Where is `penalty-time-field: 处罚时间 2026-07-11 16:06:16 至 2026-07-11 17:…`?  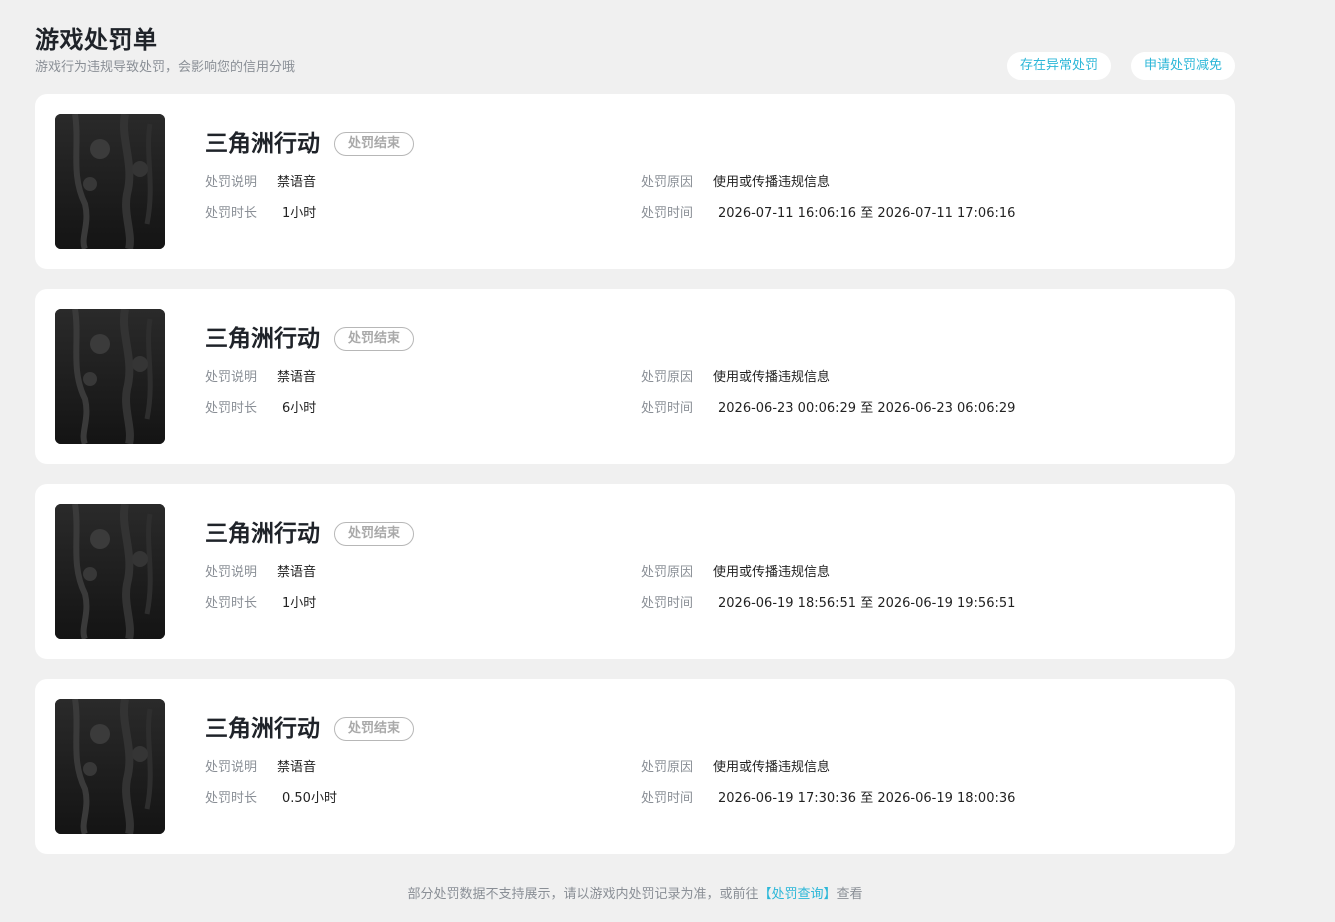
penalty-time-field: 处罚时间 2026-07-11 16:06:16 至 2026-07-11 17:… is located at coordinates (828, 214).